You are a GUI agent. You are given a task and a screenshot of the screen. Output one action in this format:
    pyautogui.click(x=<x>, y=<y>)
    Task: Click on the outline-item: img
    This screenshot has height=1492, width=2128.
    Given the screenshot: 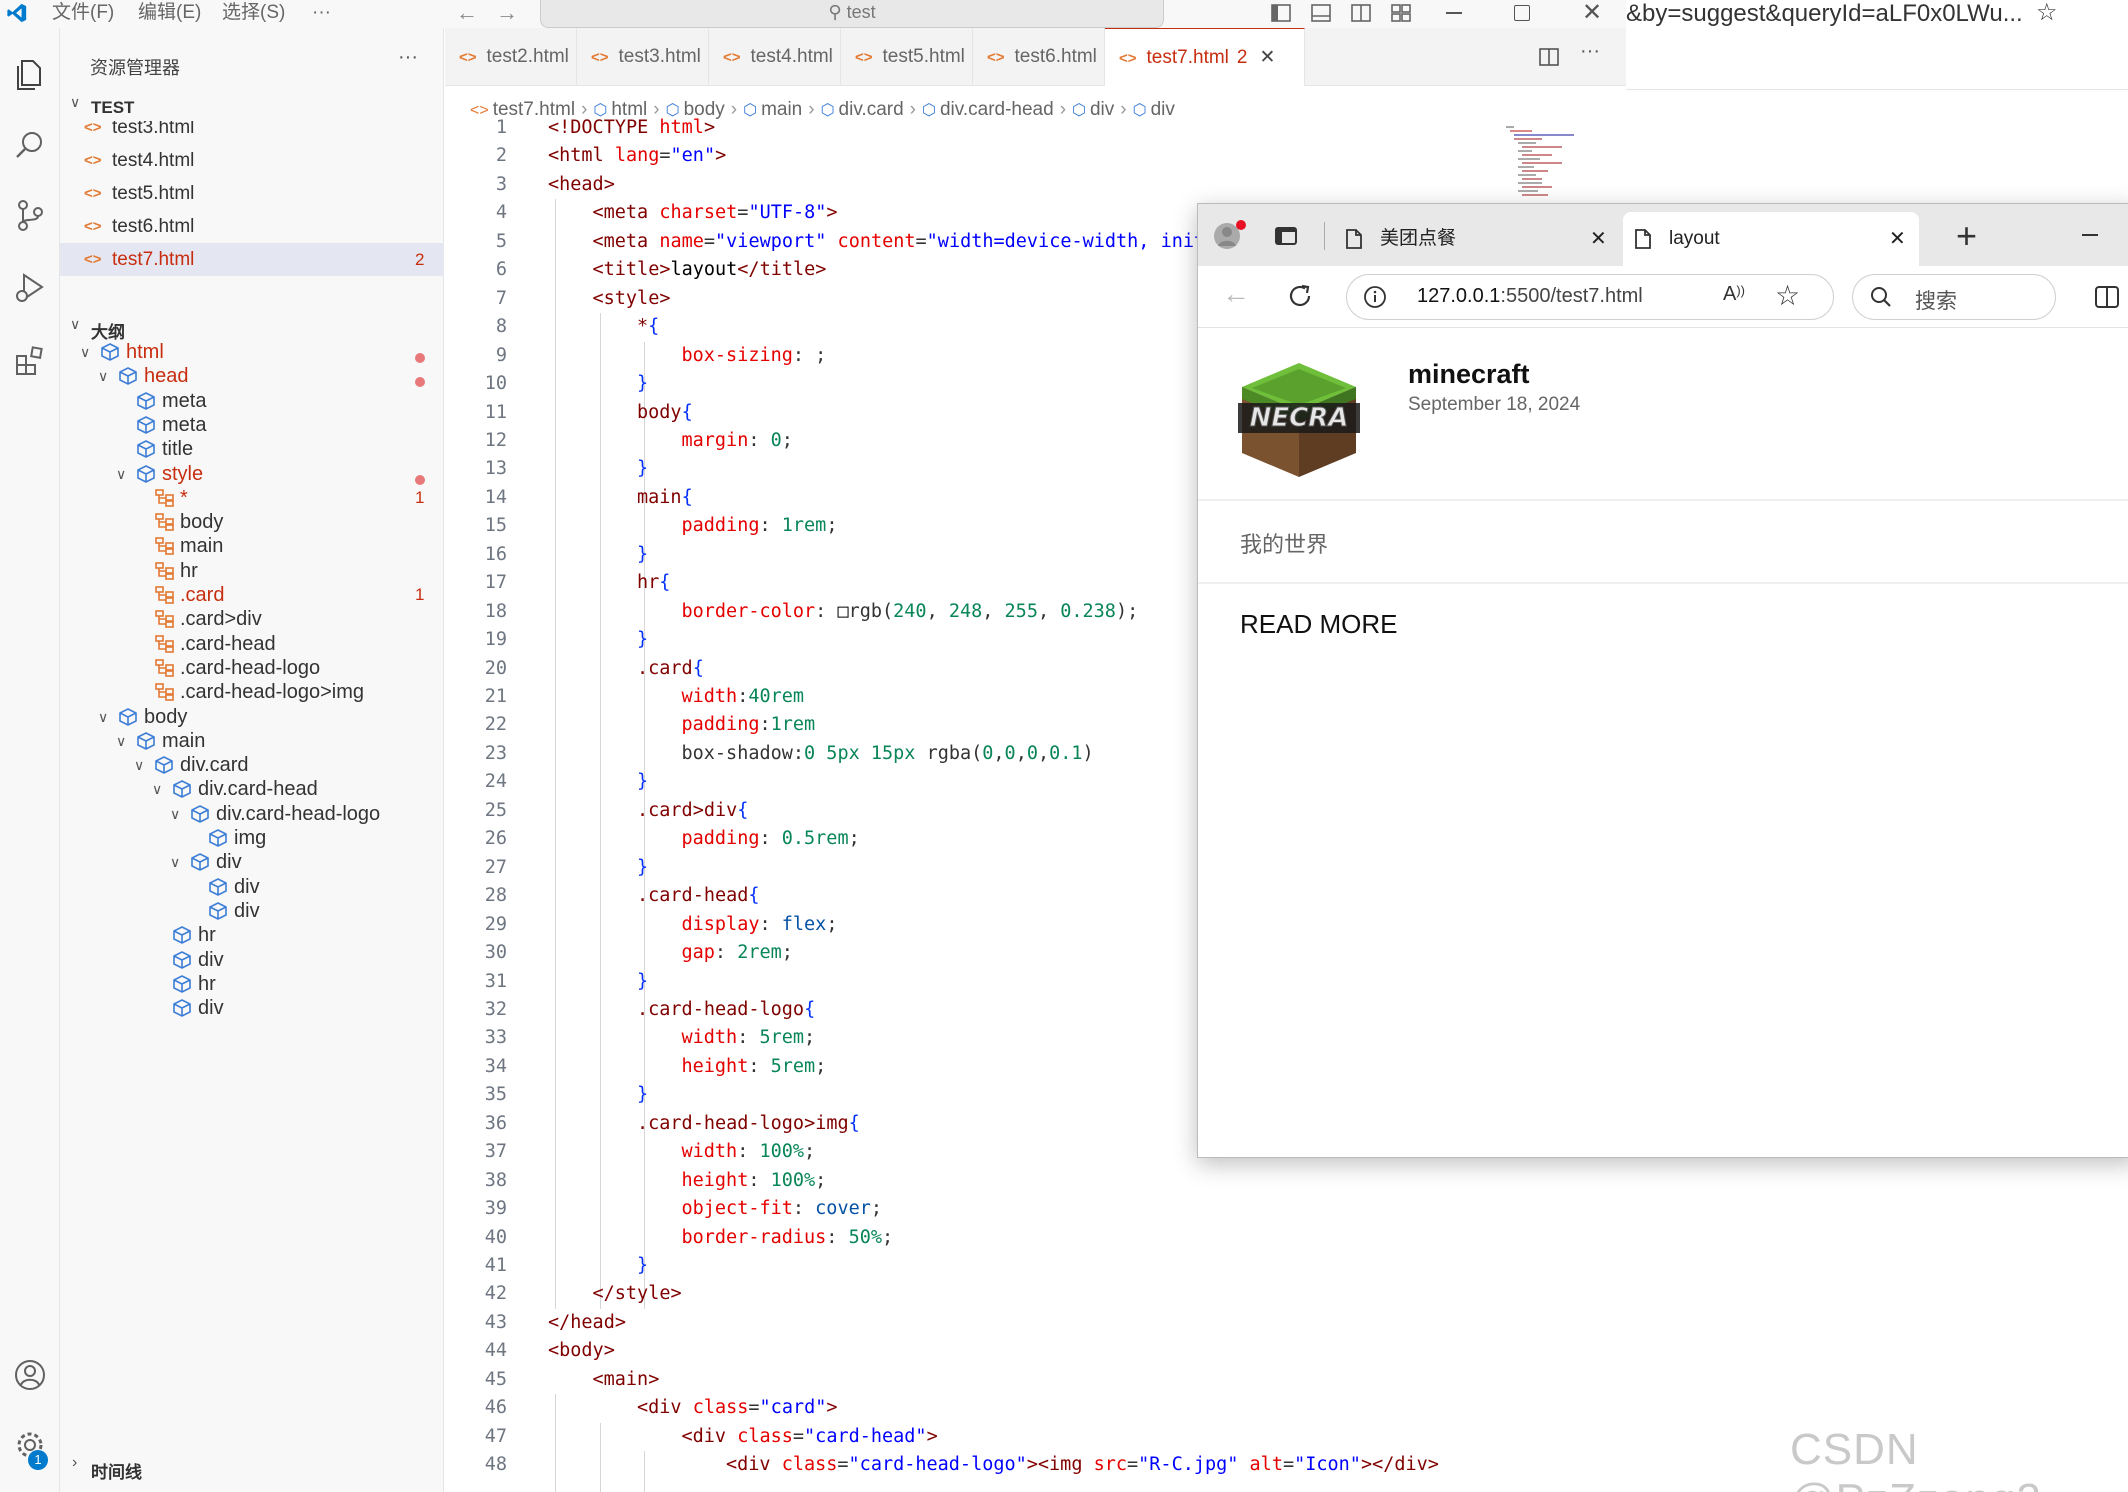 What is the action you would take?
    pyautogui.click(x=252, y=838)
    